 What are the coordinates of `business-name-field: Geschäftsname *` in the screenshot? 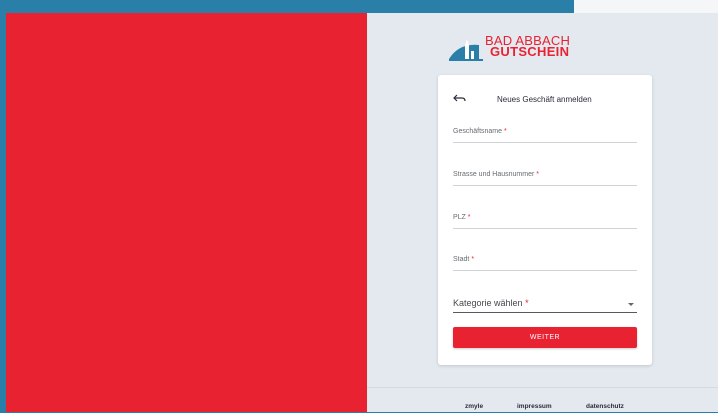 It's located at (545, 135).